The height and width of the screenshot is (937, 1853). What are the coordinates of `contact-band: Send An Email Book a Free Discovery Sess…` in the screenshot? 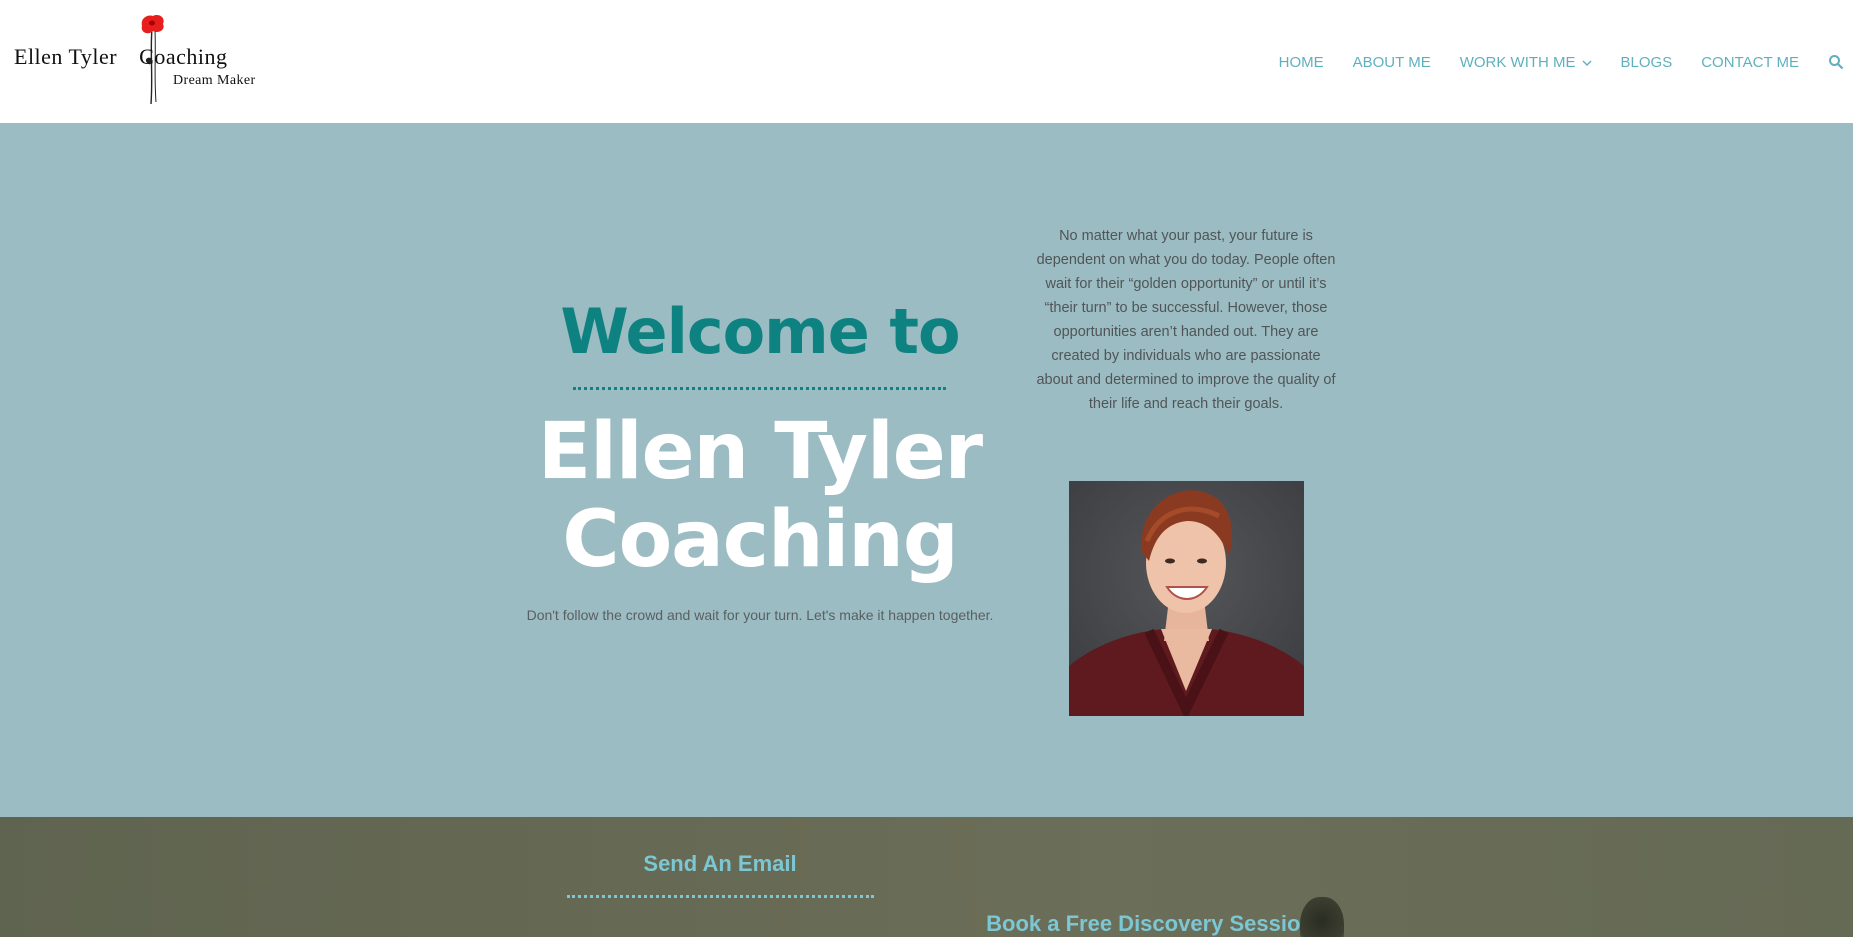 It's located at (926, 877).